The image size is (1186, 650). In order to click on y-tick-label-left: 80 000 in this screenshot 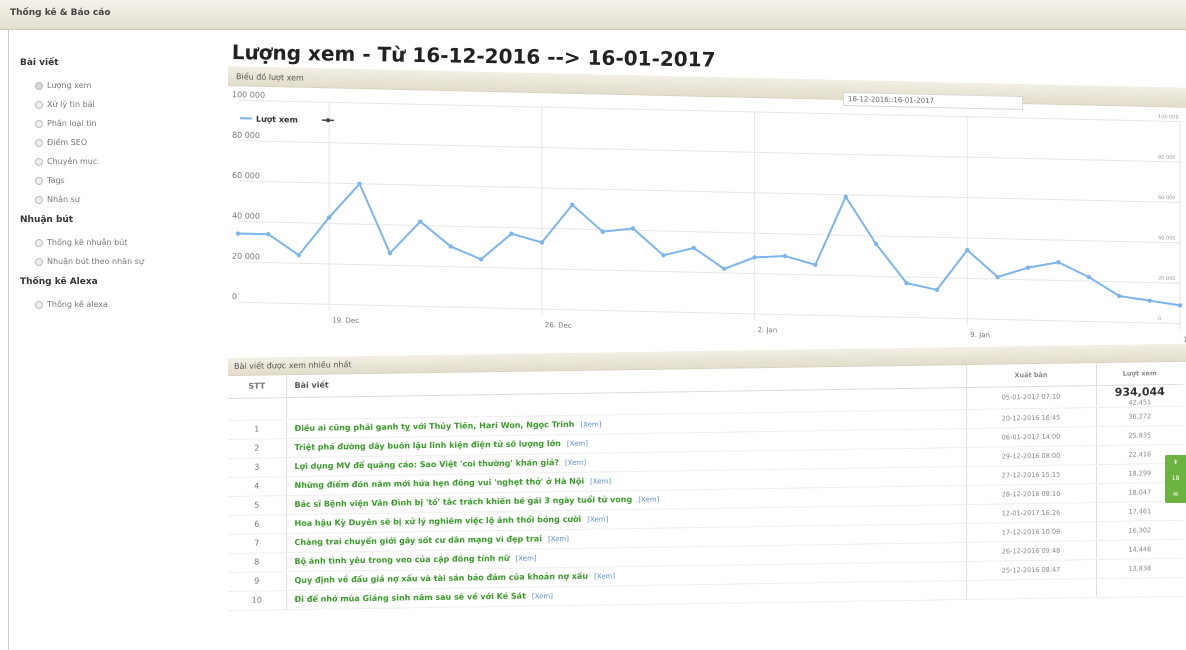, I will do `click(246, 135)`.